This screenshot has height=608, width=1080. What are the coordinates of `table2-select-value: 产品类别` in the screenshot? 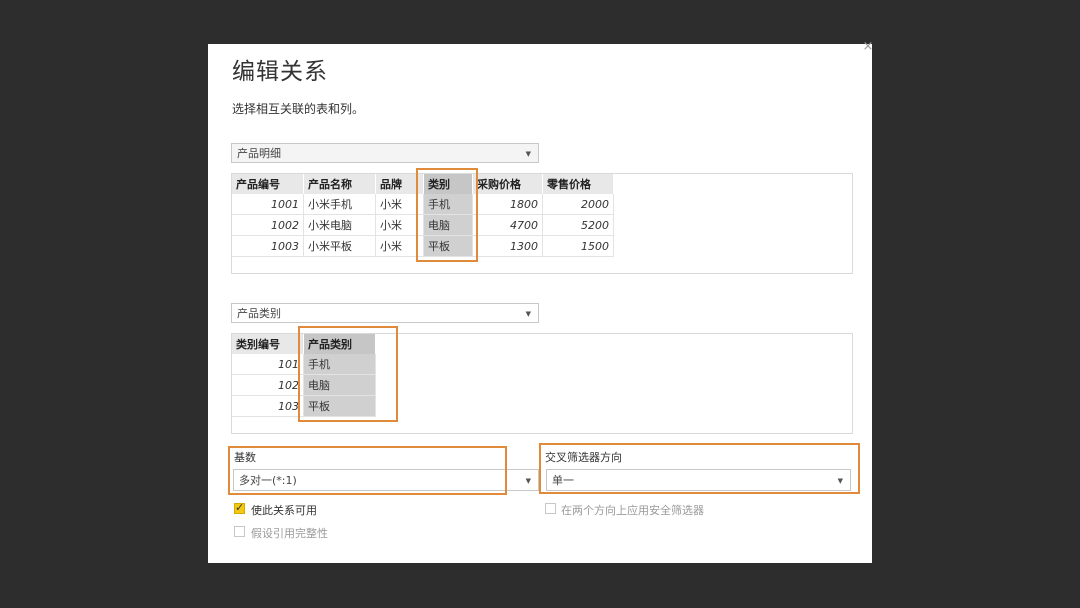 It's located at (259, 313).